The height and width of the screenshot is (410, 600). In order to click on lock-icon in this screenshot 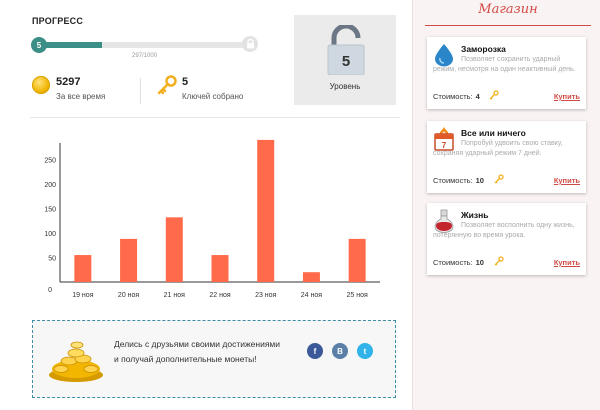, I will do `click(250, 44)`.